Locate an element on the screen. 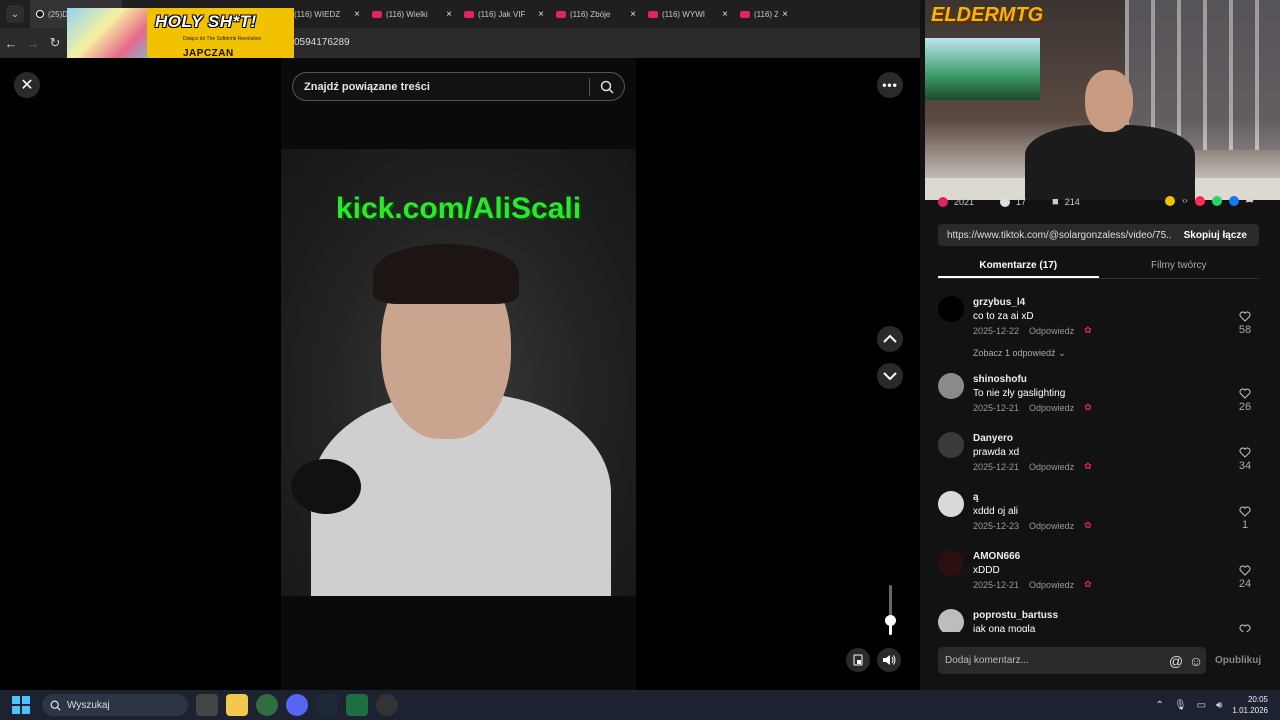  excel-icon is located at coordinates (357, 705).